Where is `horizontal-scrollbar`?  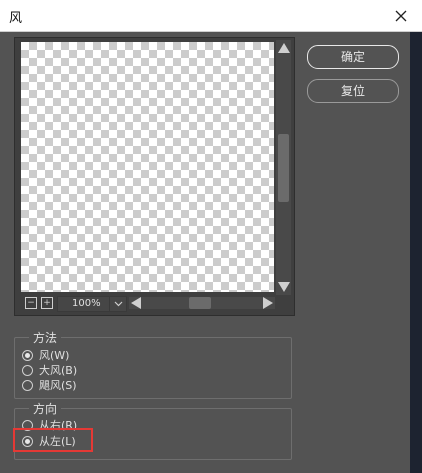
horizontal-scrollbar is located at coordinates (202, 303).